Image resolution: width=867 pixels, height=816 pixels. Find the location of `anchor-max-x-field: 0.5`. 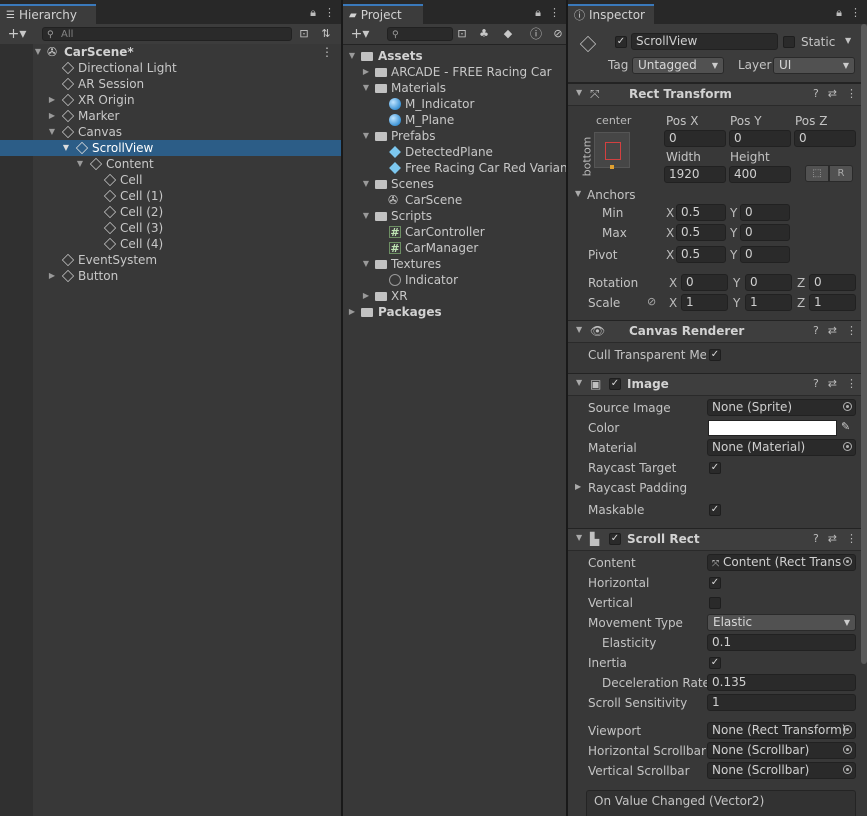

anchor-max-x-field: 0.5 is located at coordinates (701, 232).